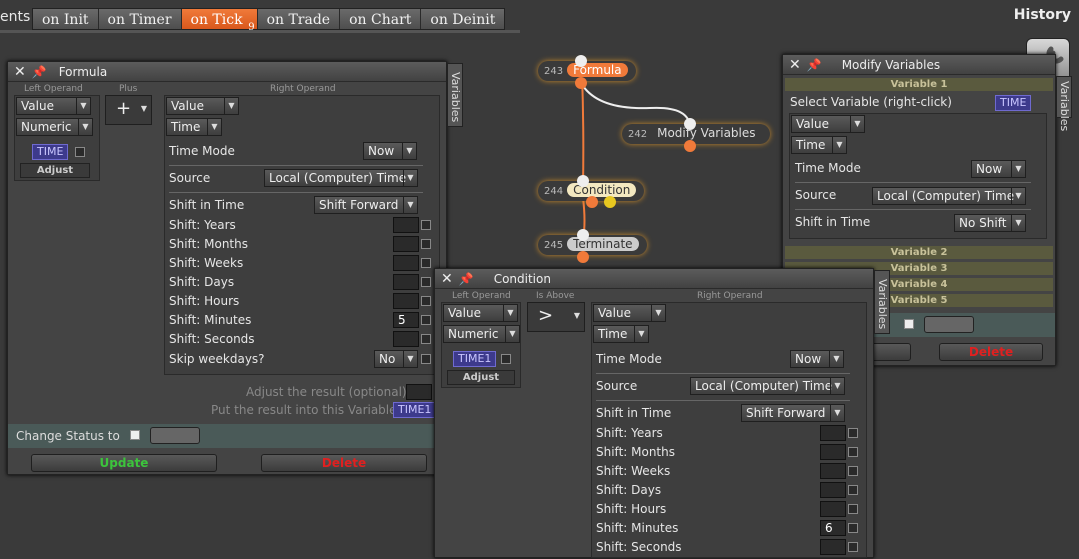 This screenshot has height=559, width=1079. Describe the element at coordinates (587, 71) in the screenshot. I see `node-formula: 243 Formula` at that location.